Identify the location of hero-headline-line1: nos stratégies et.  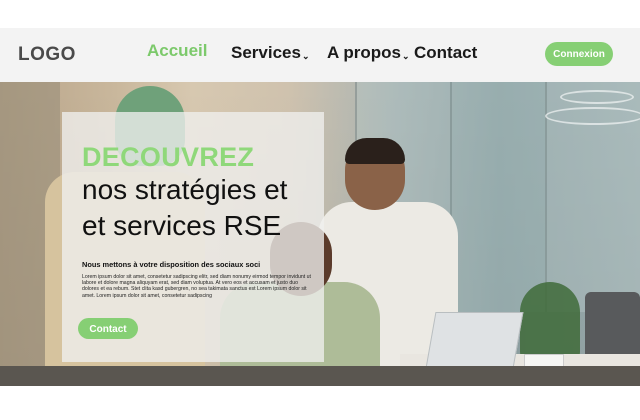
(185, 189).